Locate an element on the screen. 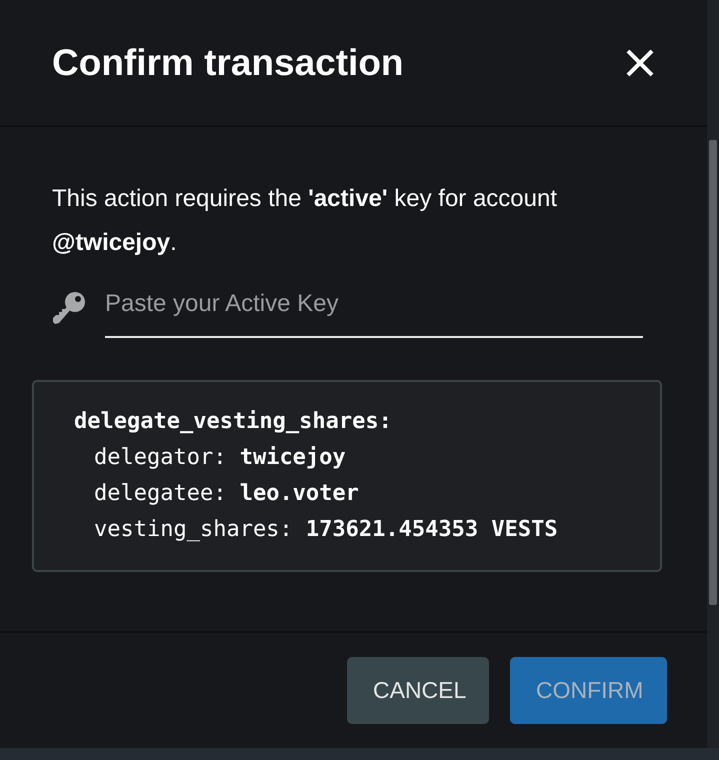 The height and width of the screenshot is (760, 719). operation-field: delegatee: leo.voter is located at coordinates (347, 494).